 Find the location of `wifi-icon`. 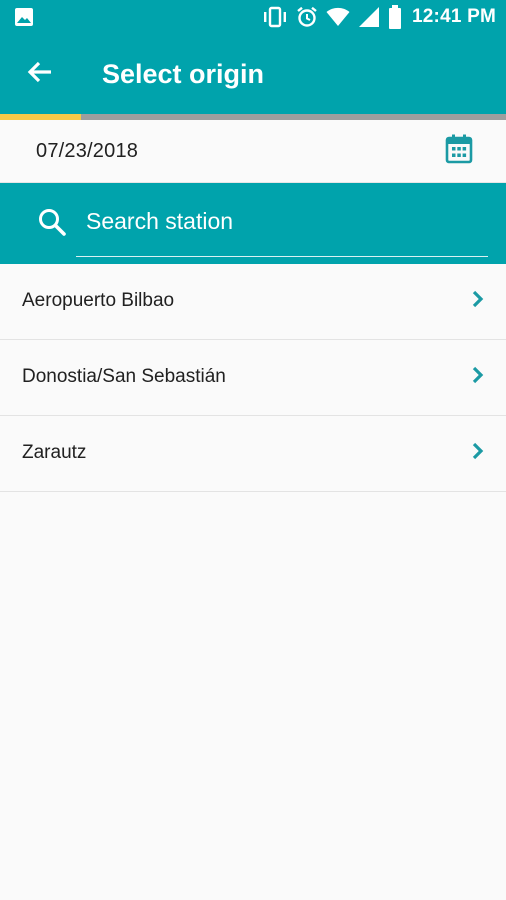

wifi-icon is located at coordinates (338, 17).